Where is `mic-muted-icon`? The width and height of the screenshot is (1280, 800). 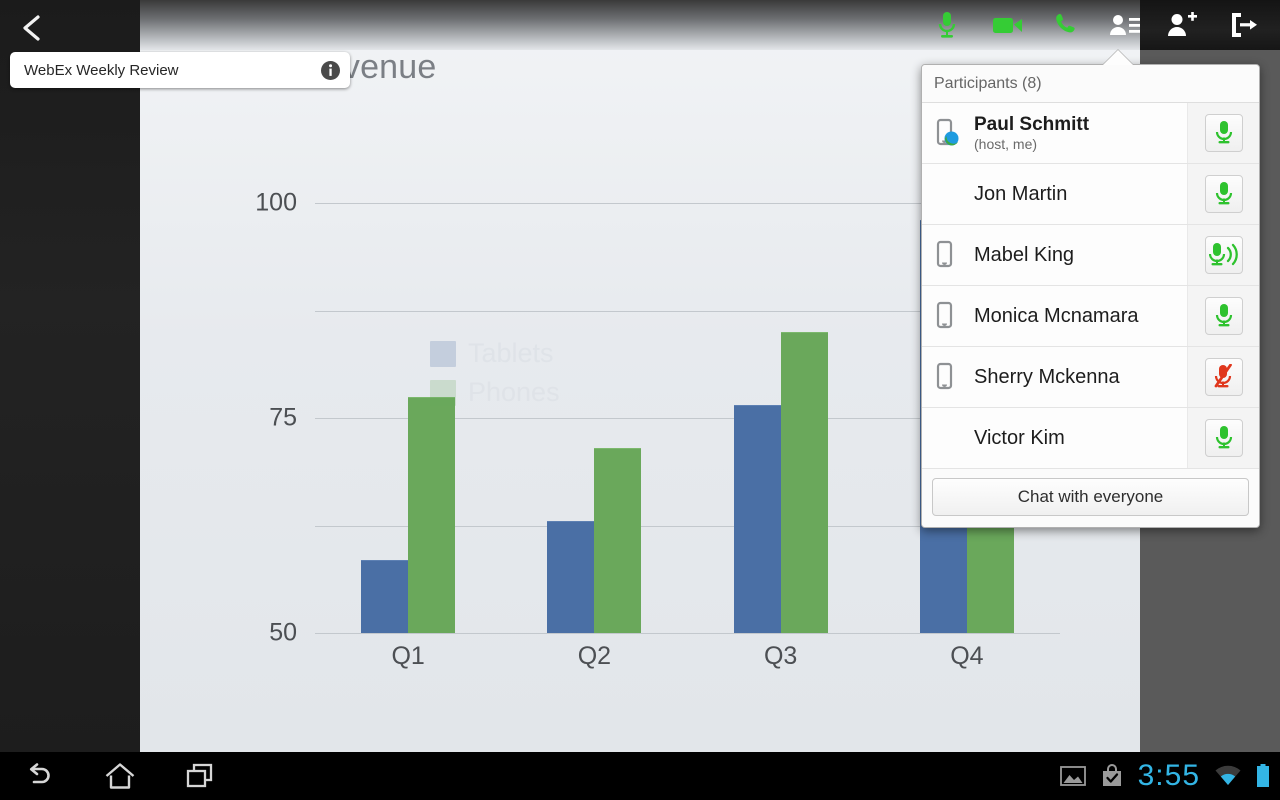 mic-muted-icon is located at coordinates (1223, 376).